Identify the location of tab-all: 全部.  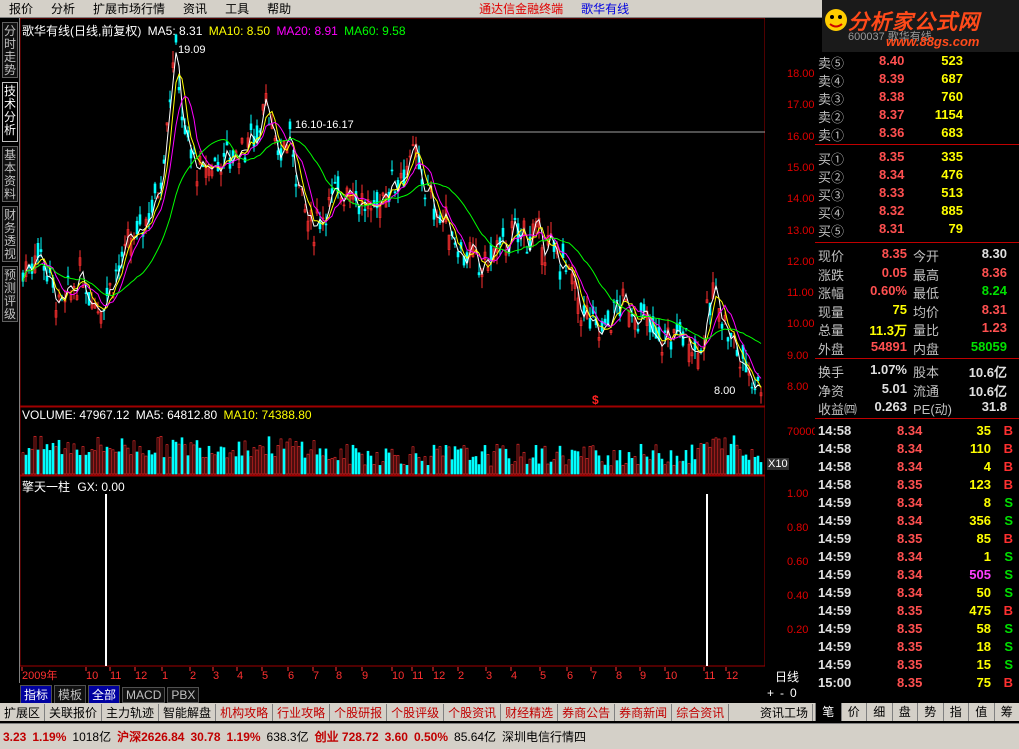
(104, 694).